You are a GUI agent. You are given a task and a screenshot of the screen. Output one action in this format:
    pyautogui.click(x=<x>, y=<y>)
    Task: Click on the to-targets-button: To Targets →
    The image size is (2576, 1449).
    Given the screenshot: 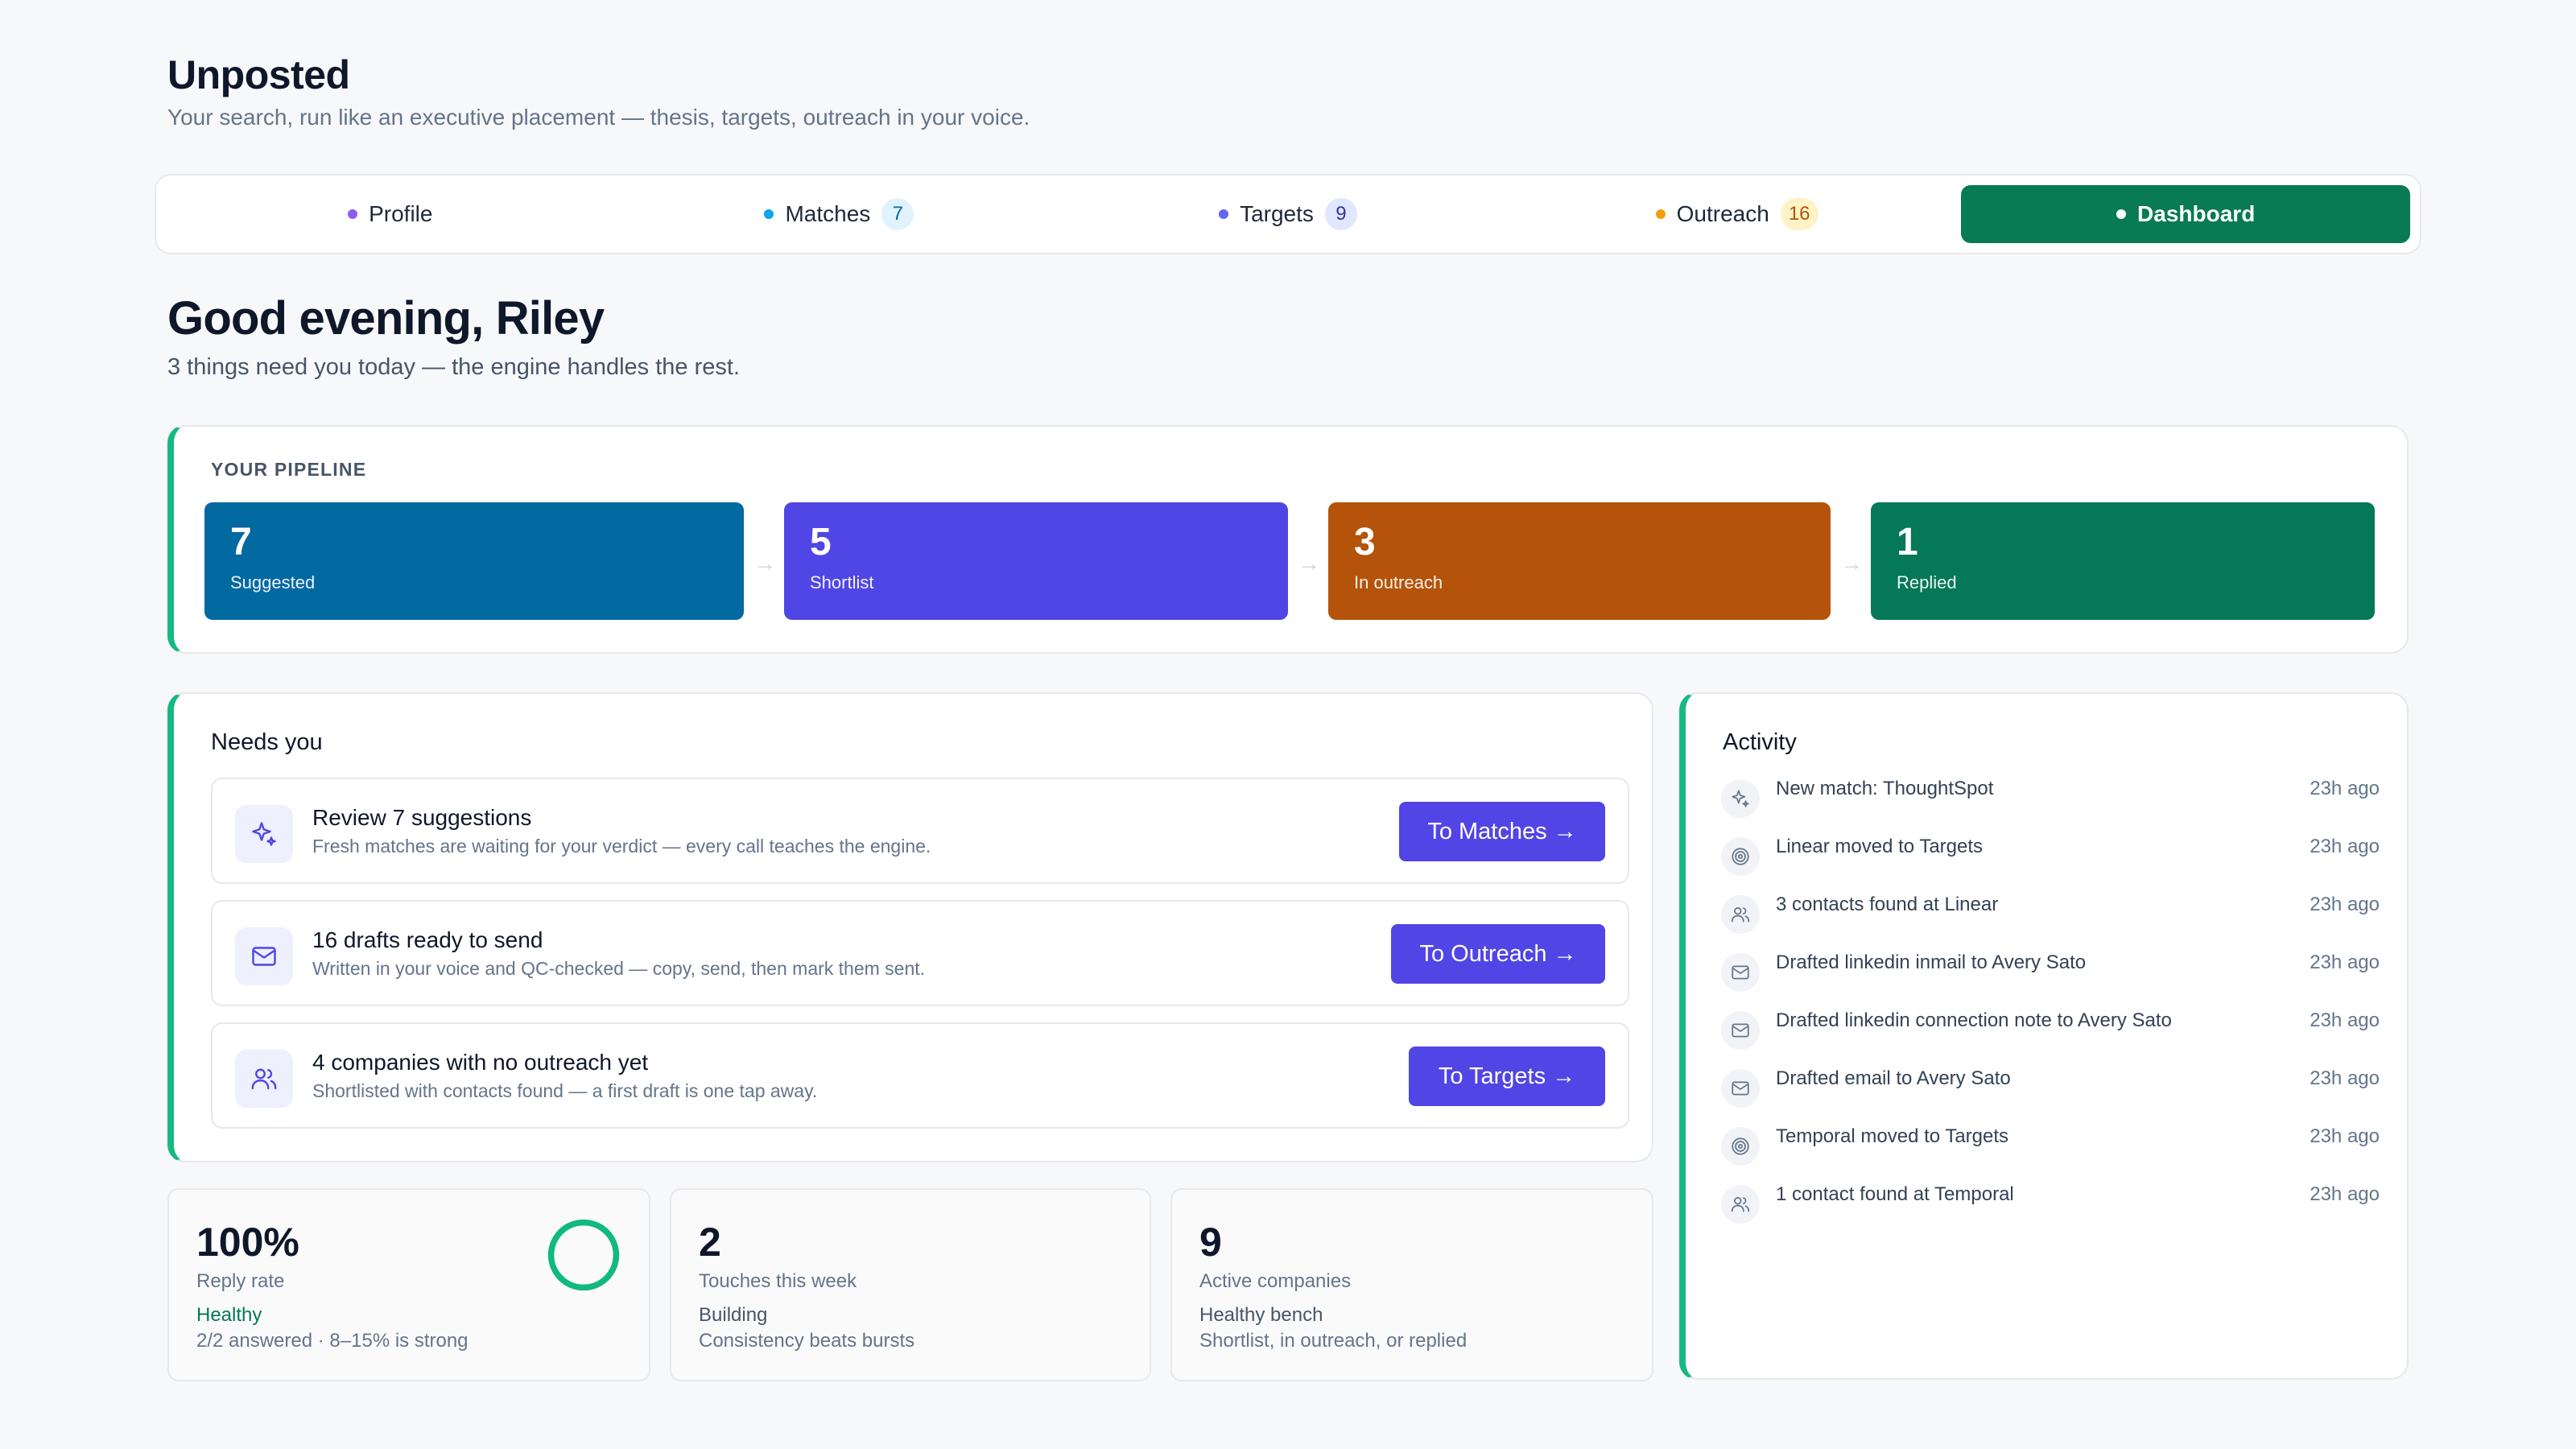 What is the action you would take?
    pyautogui.click(x=1507, y=1076)
    